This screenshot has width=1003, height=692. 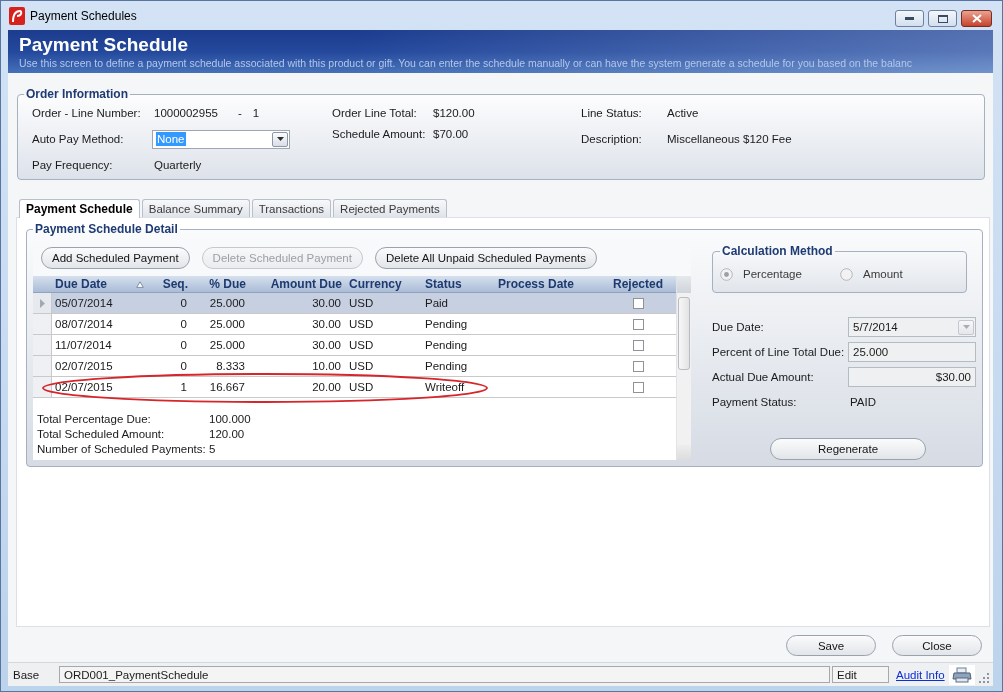 What do you see at coordinates (221, 284) in the screenshot?
I see `column-header: % Due` at bounding box center [221, 284].